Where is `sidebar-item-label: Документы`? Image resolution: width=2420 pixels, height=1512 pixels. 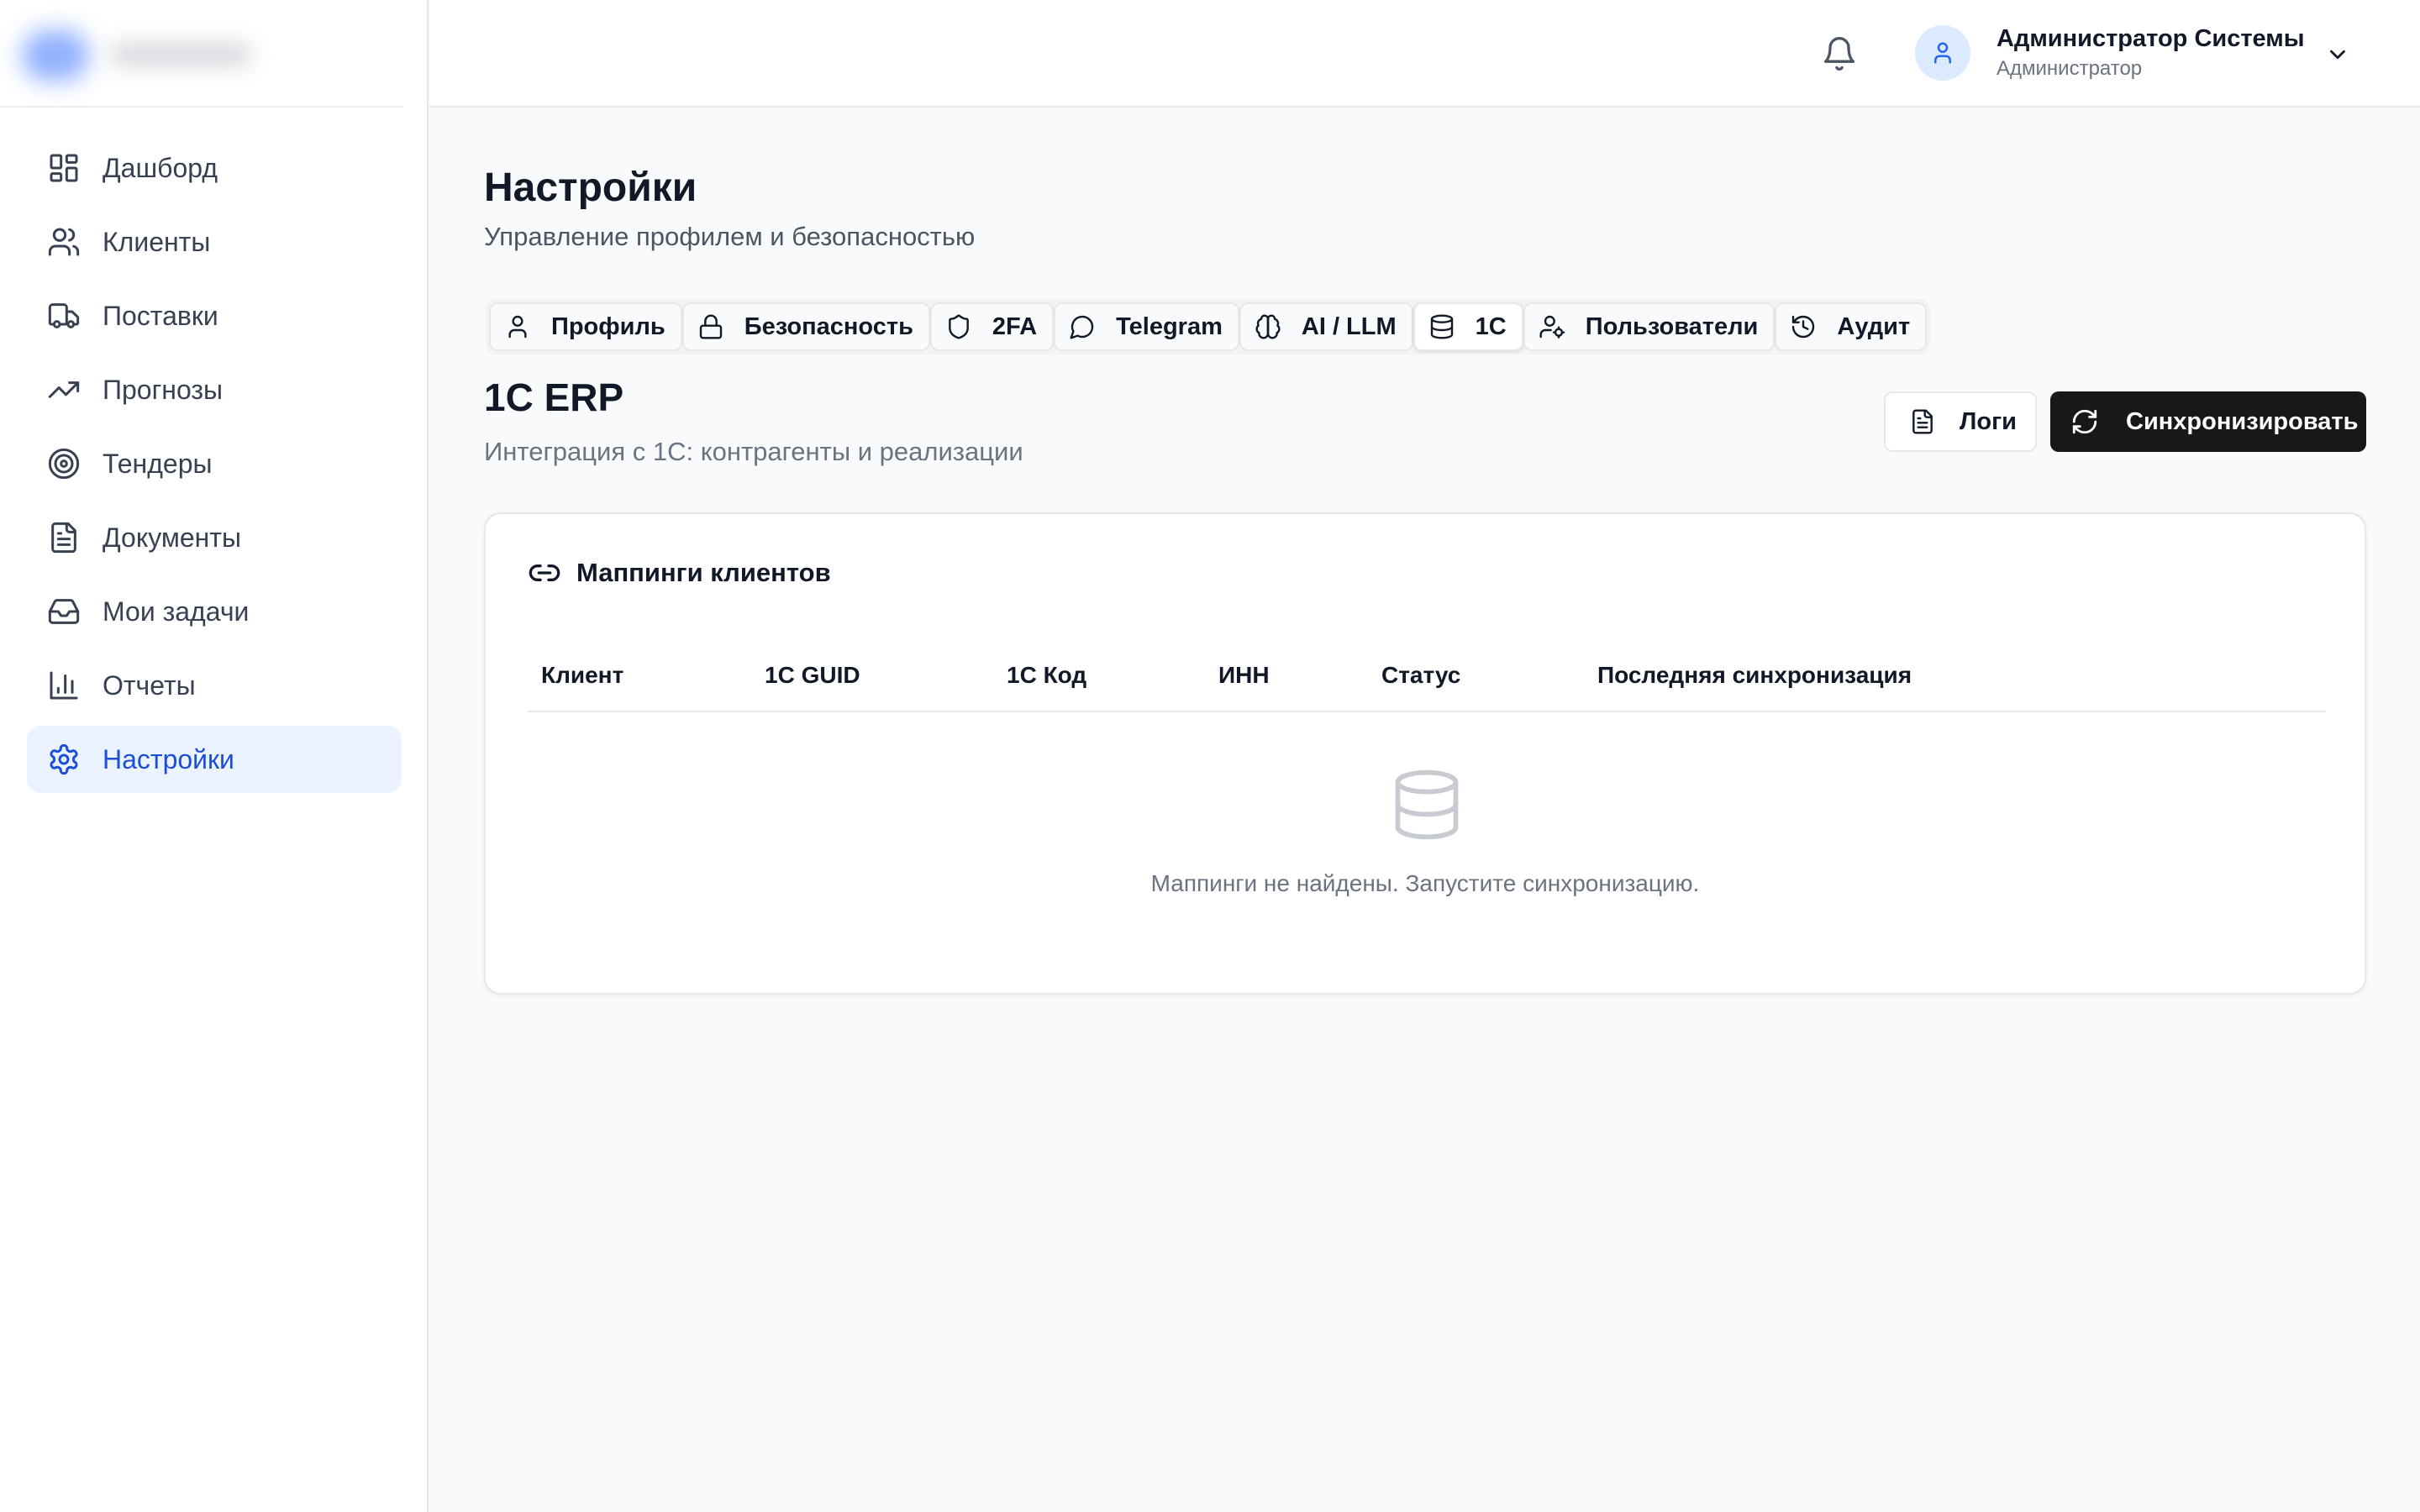 sidebar-item-label: Документы is located at coordinates (172, 537).